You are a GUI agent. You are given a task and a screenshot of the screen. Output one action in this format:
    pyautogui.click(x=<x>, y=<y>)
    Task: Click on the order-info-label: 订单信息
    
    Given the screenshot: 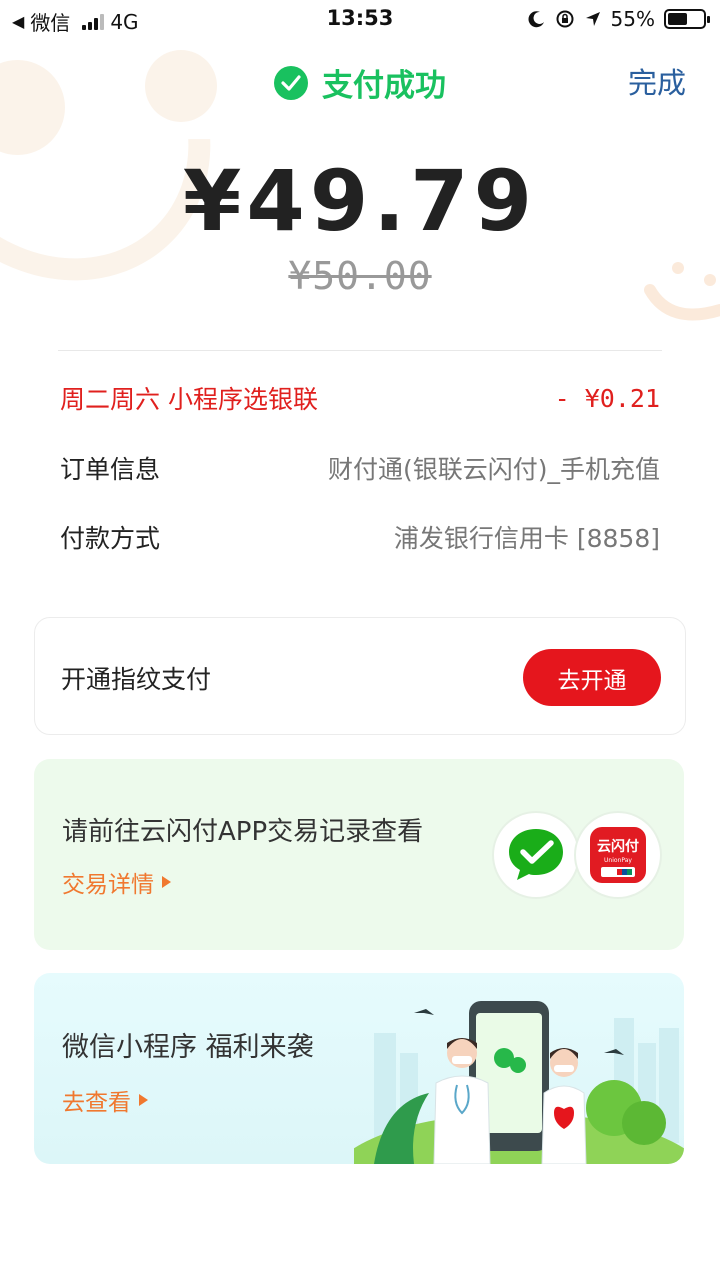 What is the action you would take?
    pyautogui.click(x=110, y=469)
    